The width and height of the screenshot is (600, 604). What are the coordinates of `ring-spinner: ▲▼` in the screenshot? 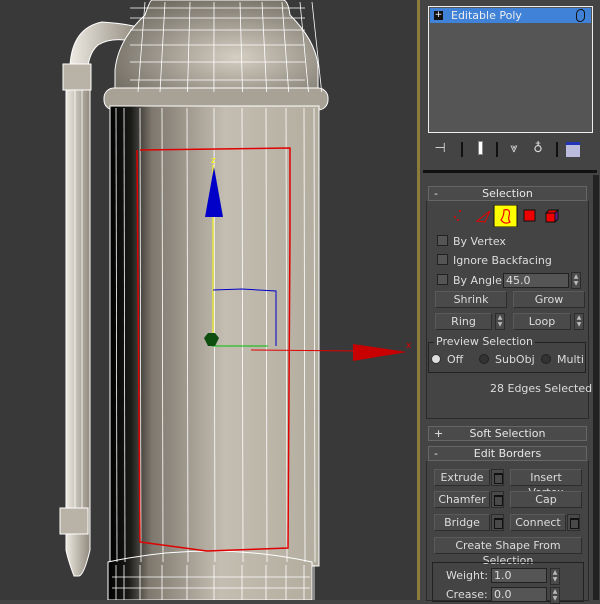 It's located at (500, 321).